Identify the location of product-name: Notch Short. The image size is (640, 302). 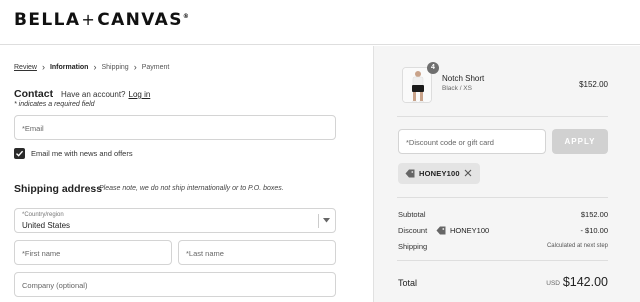
(463, 78).